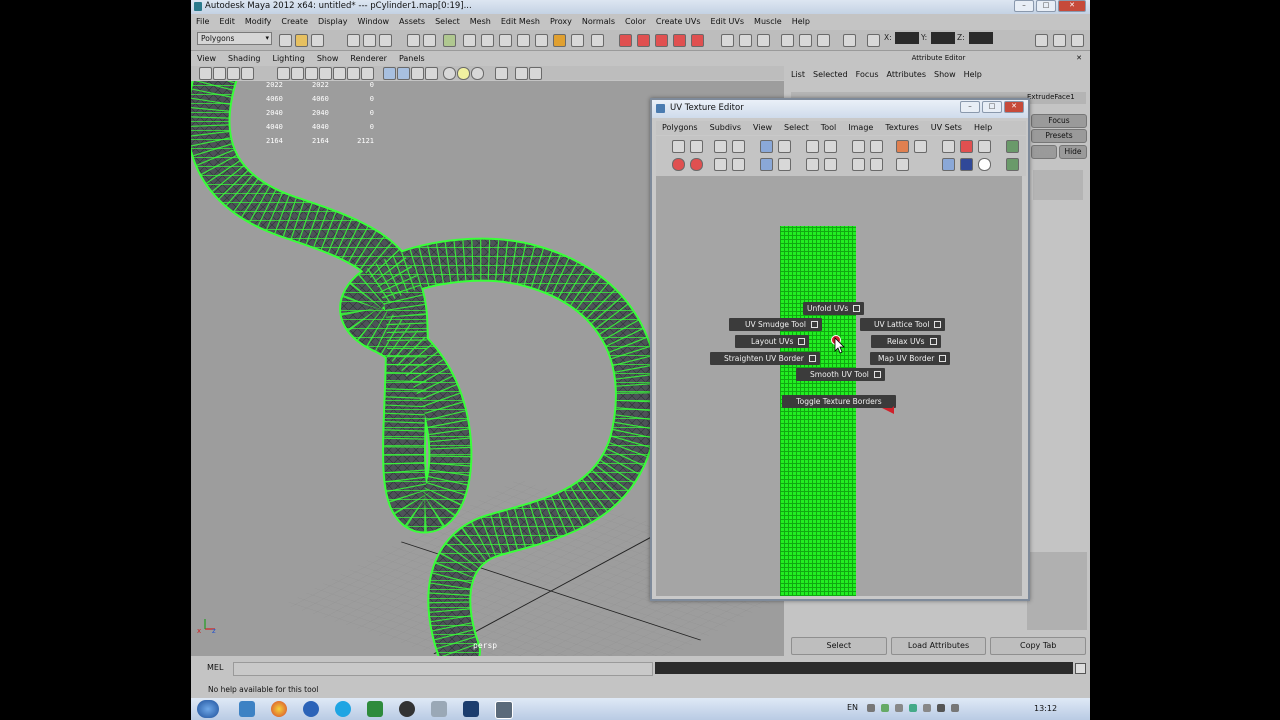  I want to click on snap-curve-icon, so click(469, 40).